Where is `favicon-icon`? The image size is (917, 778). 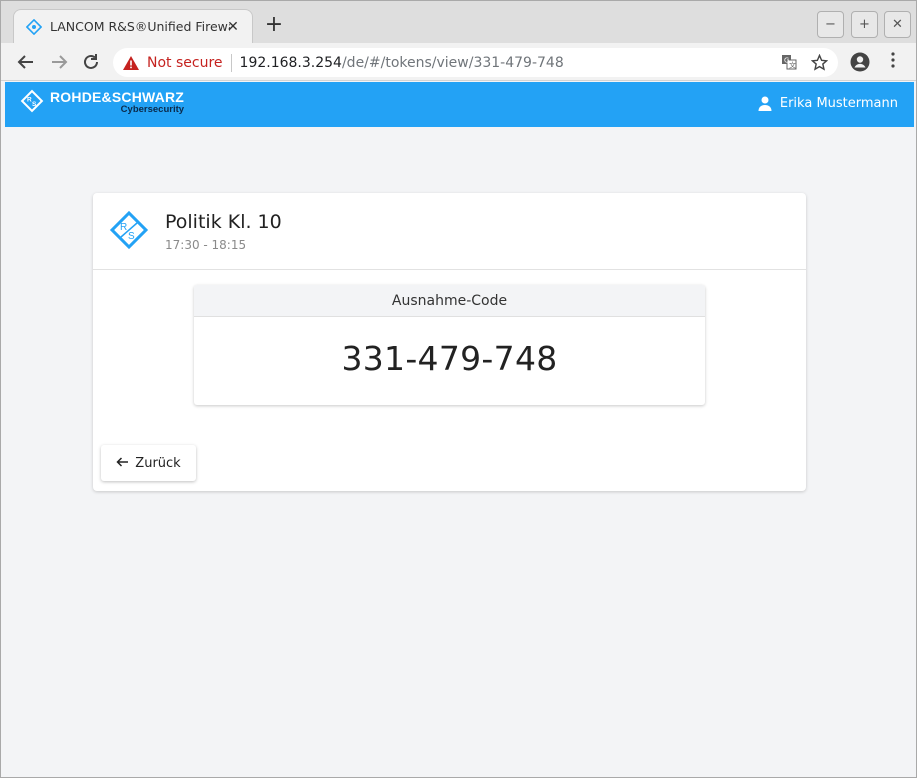
favicon-icon is located at coordinates (34, 26).